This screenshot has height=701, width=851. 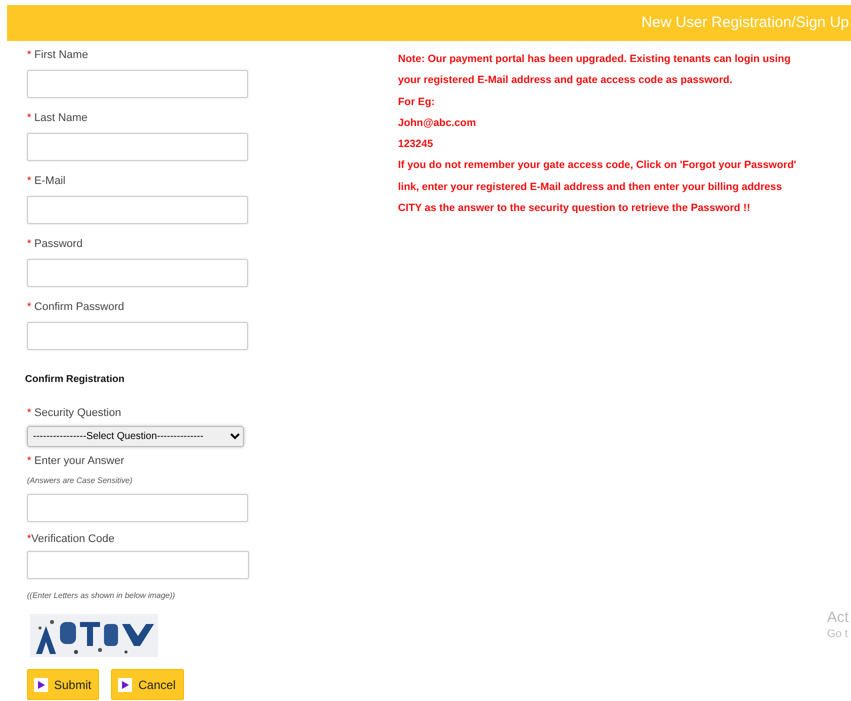 I want to click on hint-text: ((Enter Letters as shown in below image)), so click(x=101, y=596).